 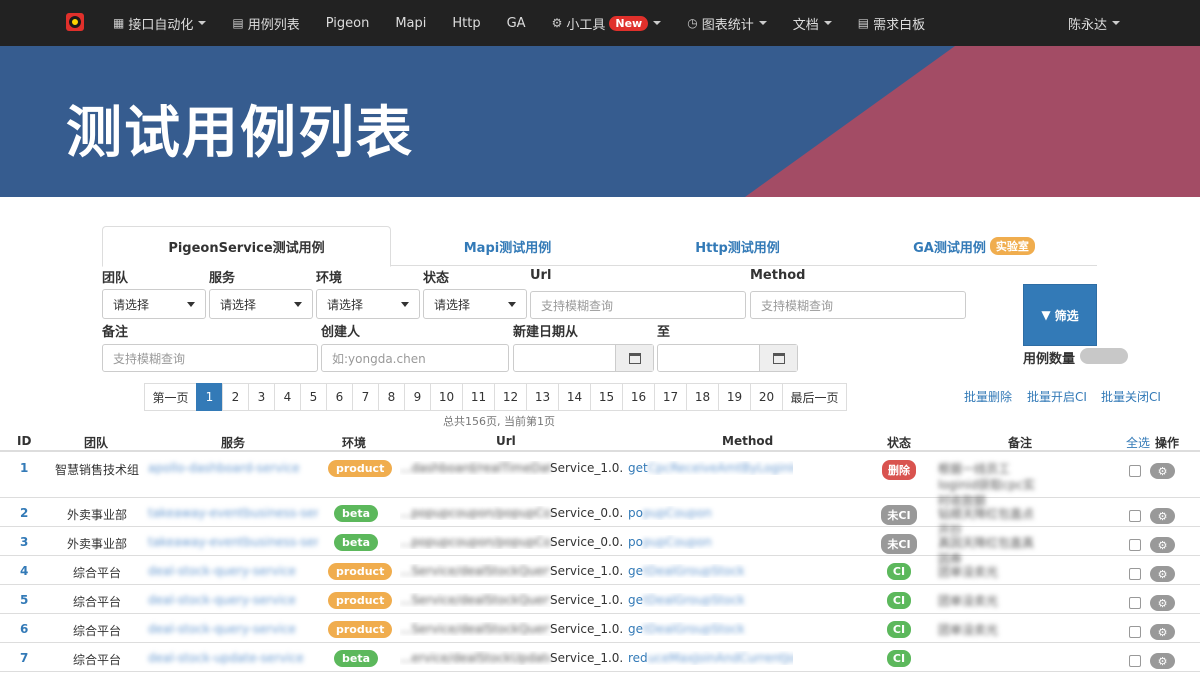 I want to click on pagination-page: 4, so click(x=287, y=397).